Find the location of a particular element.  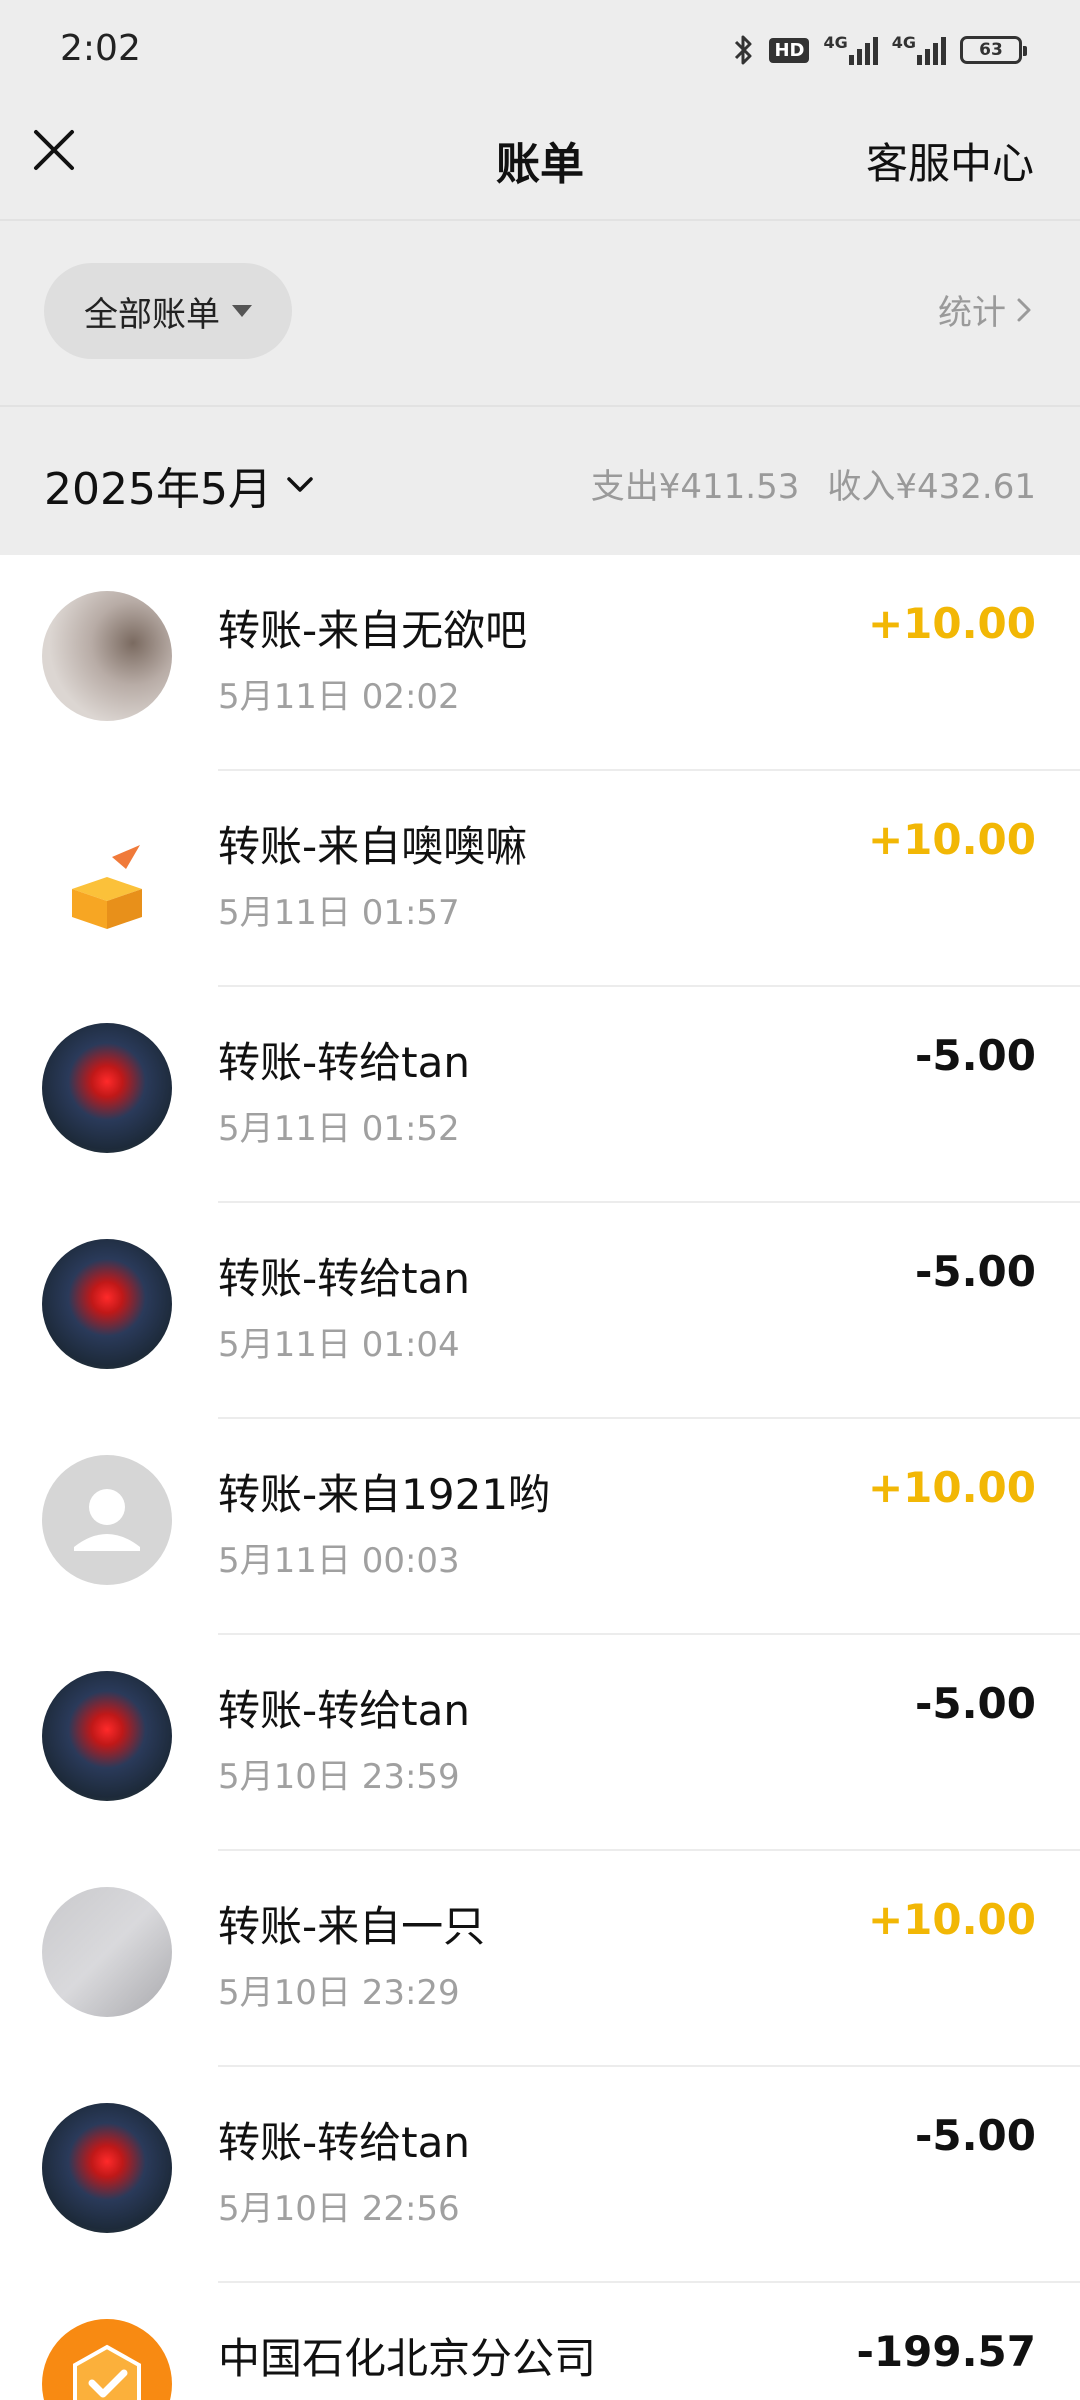

transaction-date: 5月10日 22:56 is located at coordinates (339, 2209).